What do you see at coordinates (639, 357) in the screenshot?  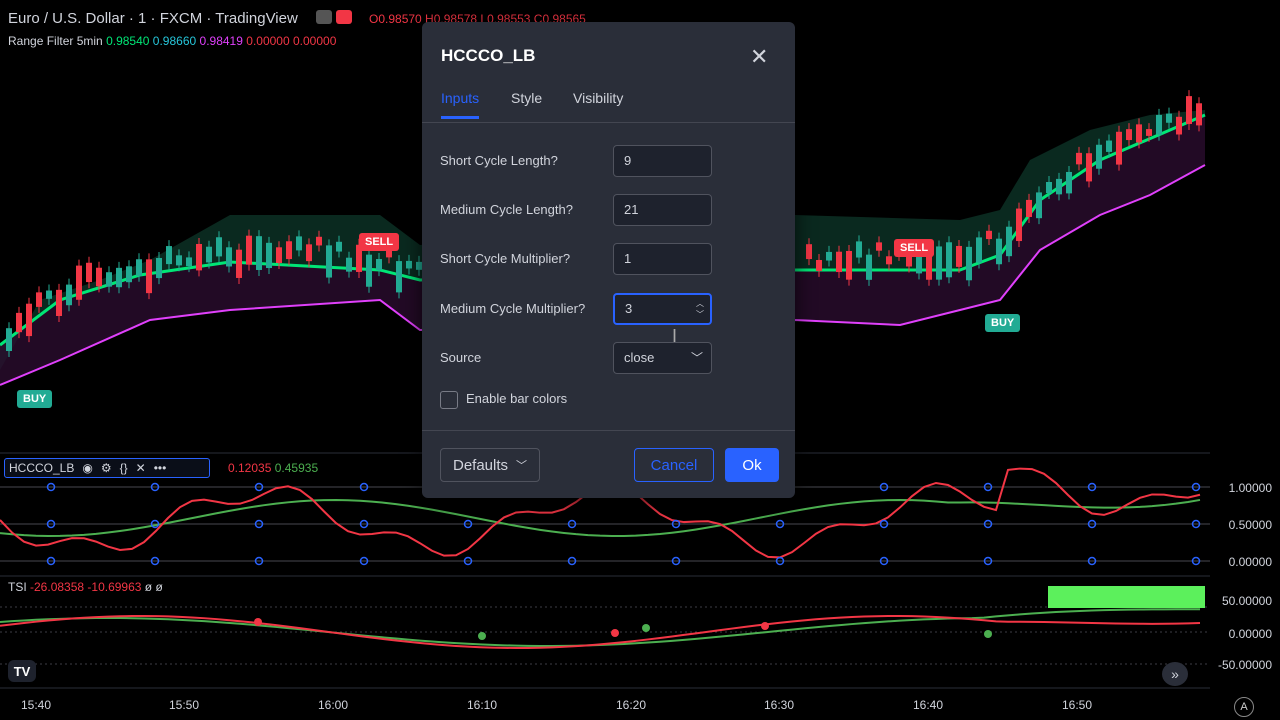 I see `source-value: close` at bounding box center [639, 357].